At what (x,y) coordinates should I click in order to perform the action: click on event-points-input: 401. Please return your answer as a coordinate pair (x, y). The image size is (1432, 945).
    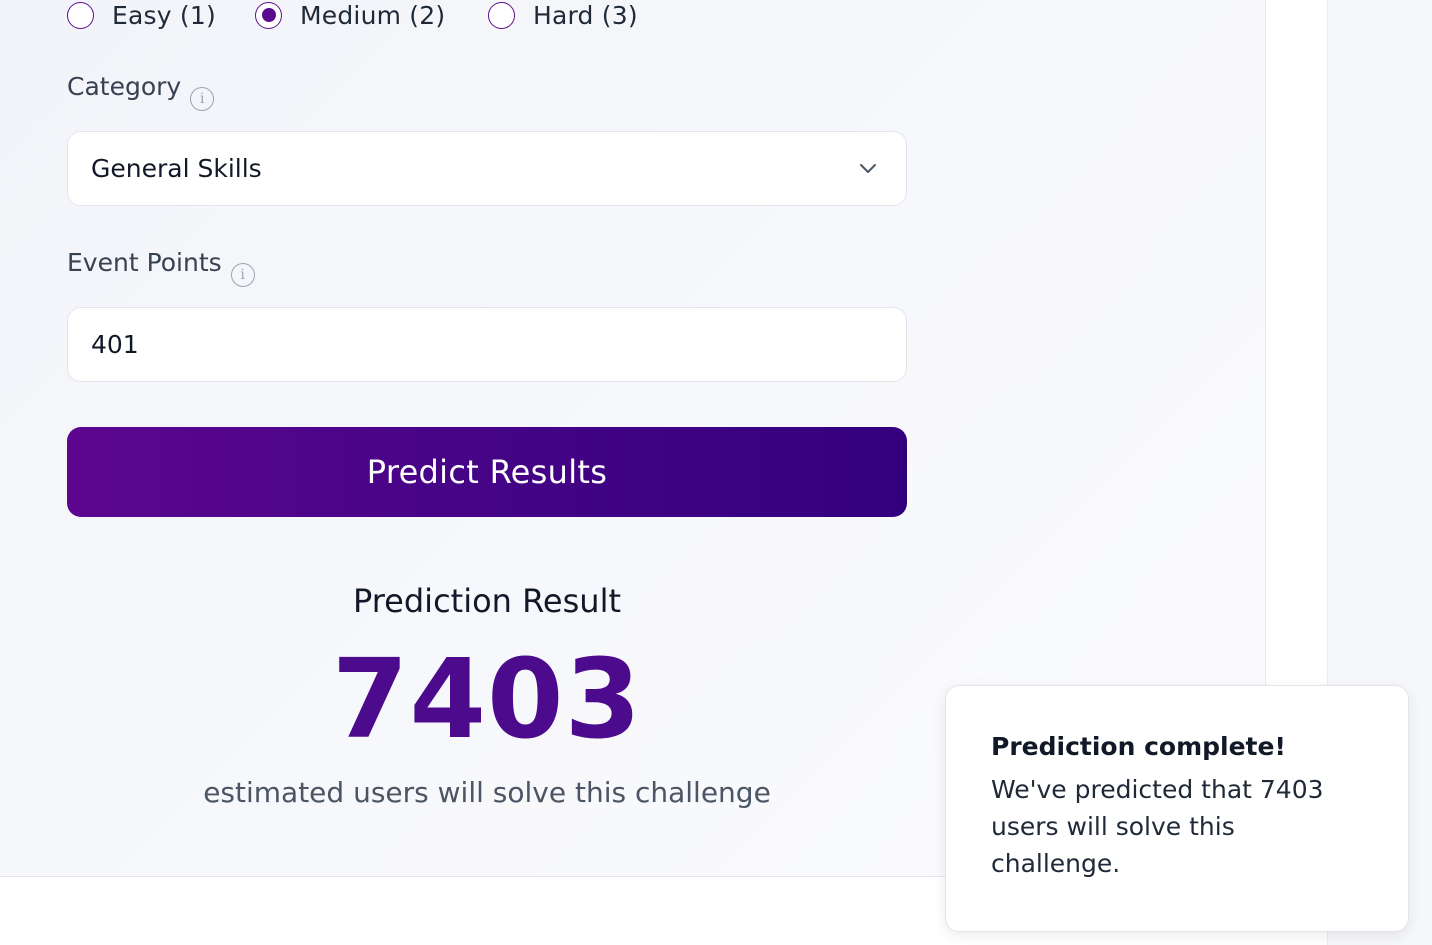
    Looking at the image, I should click on (487, 344).